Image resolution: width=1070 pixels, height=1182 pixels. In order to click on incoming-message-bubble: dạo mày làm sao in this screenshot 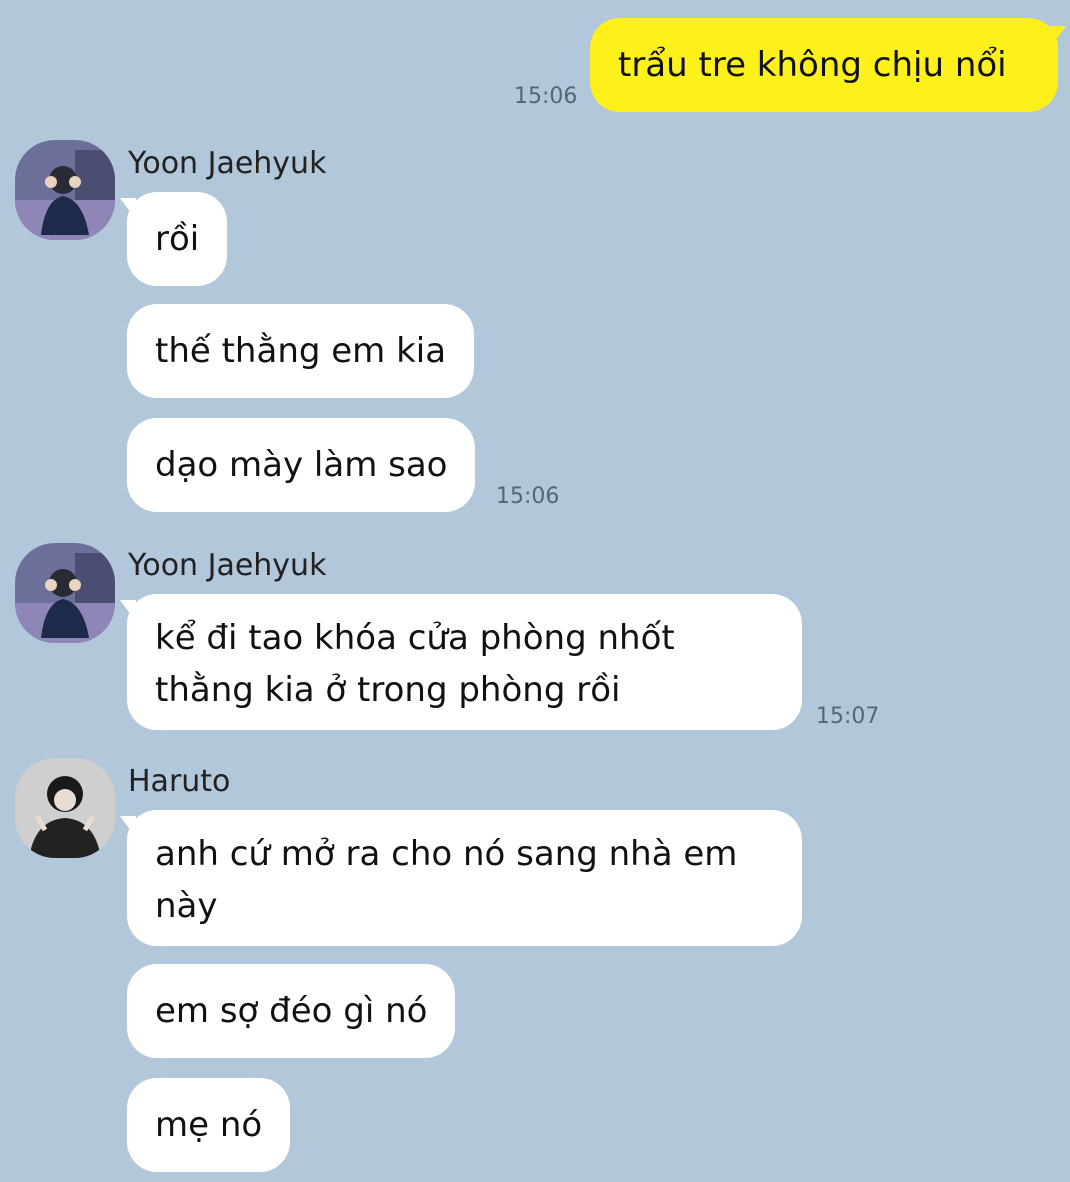, I will do `click(301, 465)`.